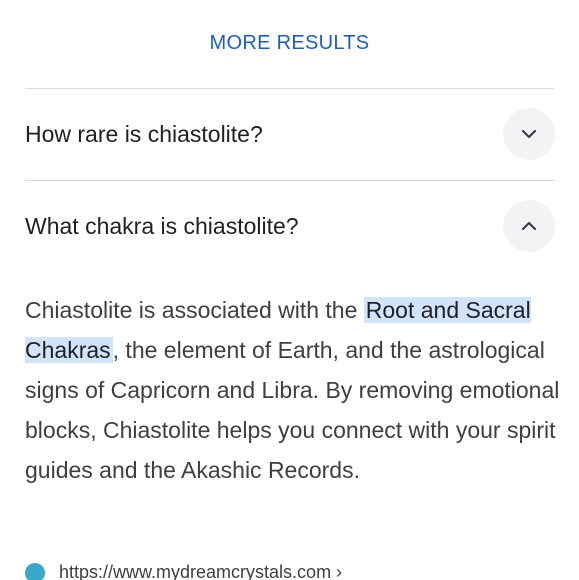  Describe the element at coordinates (35, 571) in the screenshot. I see `site-favicon-icon` at that location.